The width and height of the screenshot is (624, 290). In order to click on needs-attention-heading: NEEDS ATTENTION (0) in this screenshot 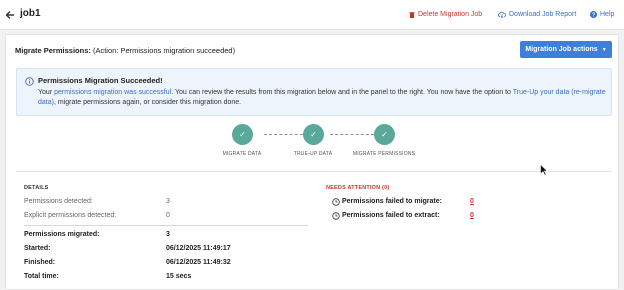, I will do `click(358, 188)`.